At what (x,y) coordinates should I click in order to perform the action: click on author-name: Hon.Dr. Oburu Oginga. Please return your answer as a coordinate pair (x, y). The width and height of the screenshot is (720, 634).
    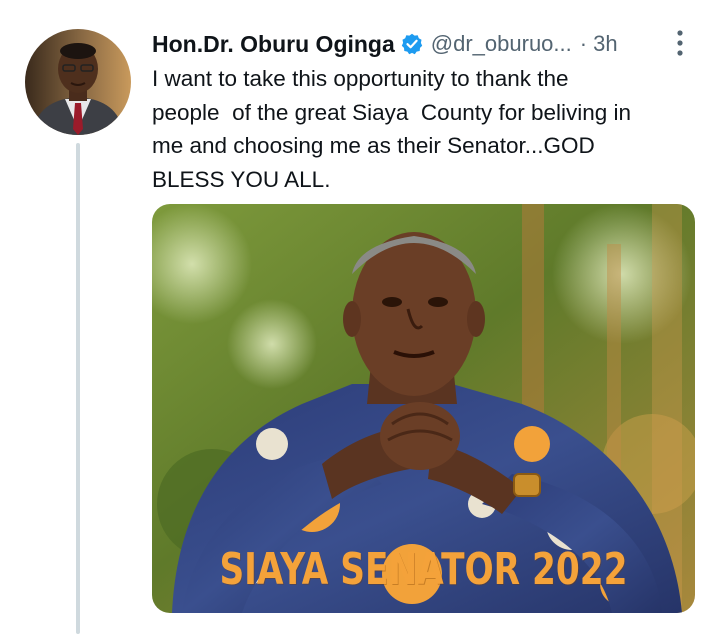
    Looking at the image, I should click on (273, 44).